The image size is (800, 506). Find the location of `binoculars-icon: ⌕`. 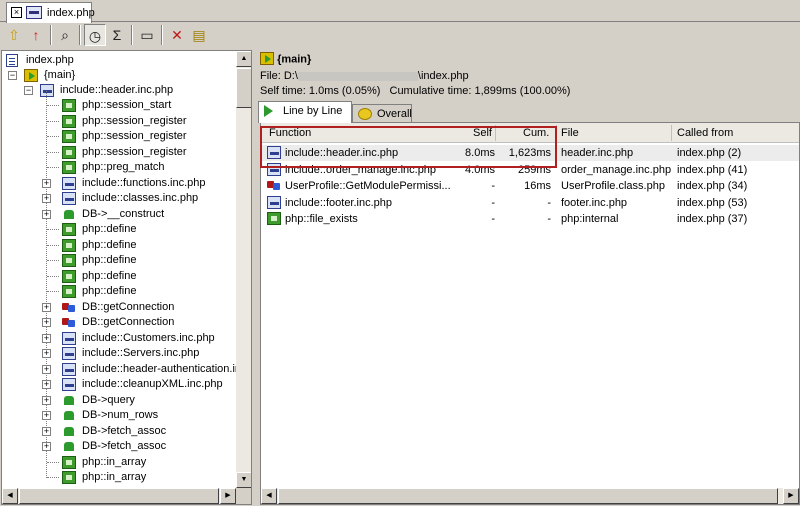

binoculars-icon: ⌕ is located at coordinates (65, 35).